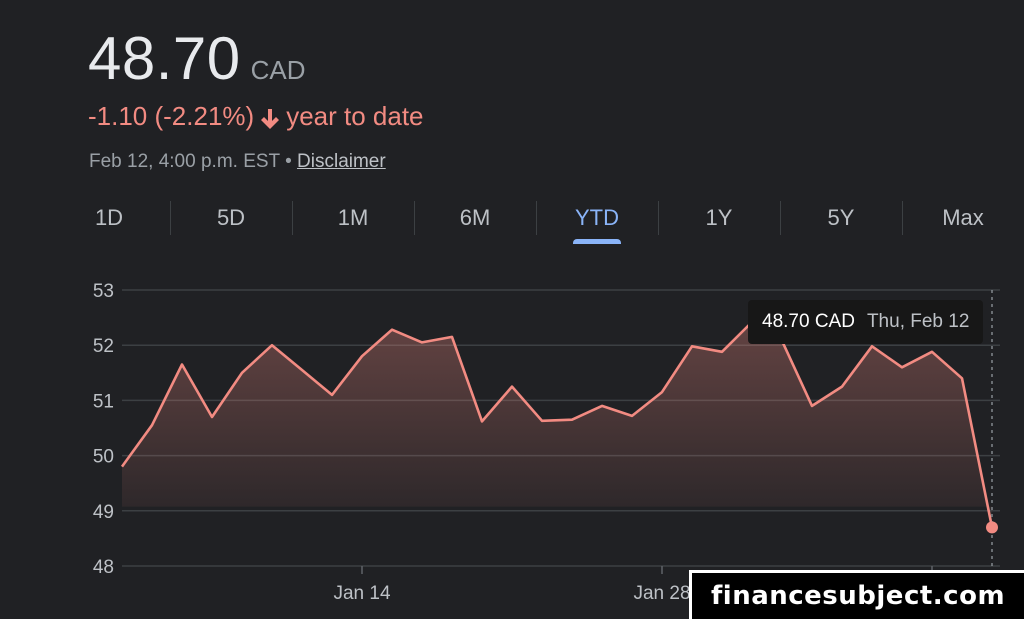 Image resolution: width=1024 pixels, height=619 pixels. What do you see at coordinates (103, 567) in the screenshot?
I see `y-tick-label: 48` at bounding box center [103, 567].